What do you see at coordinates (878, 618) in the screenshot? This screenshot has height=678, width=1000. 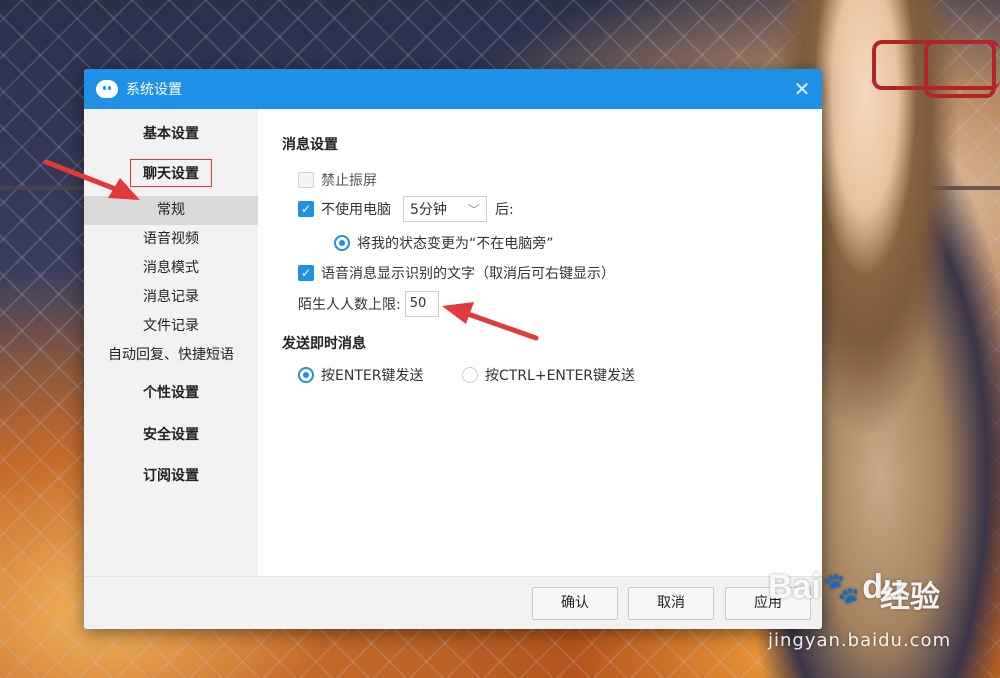 I see `baidu-jingyan-watermark: Bai🐾du 经验 jingyan.baidu.com` at bounding box center [878, 618].